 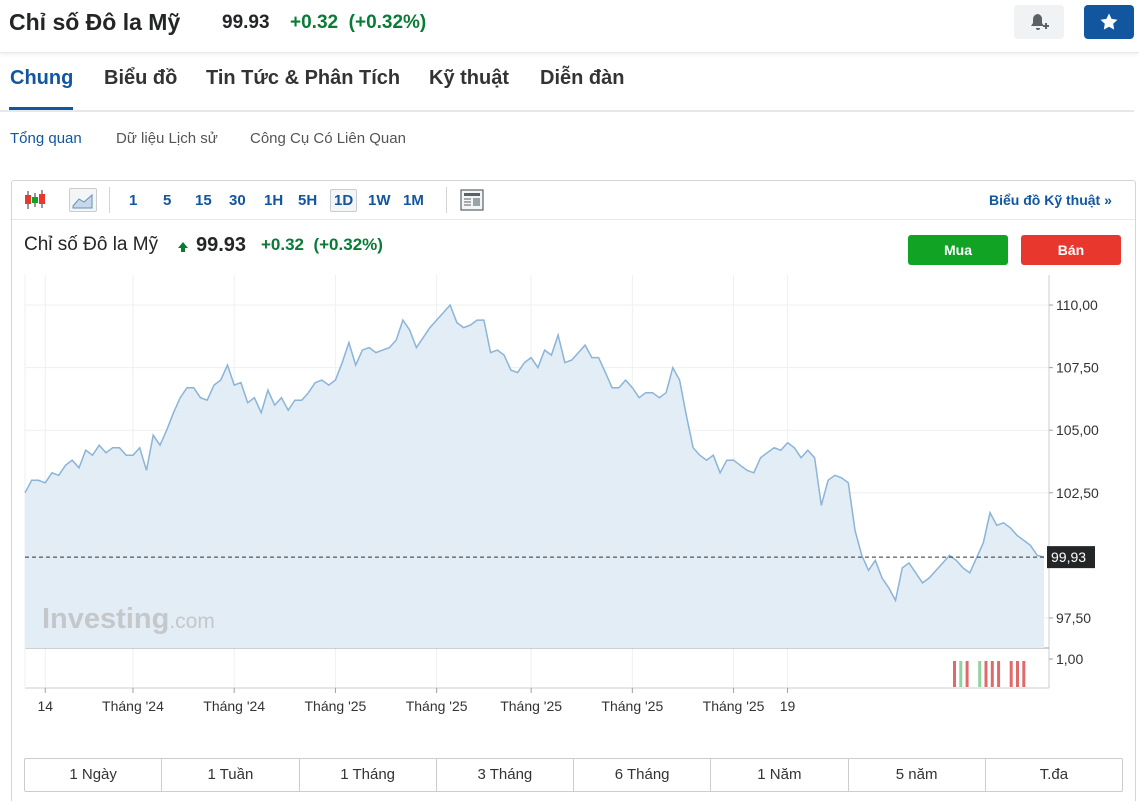 I want to click on volume-tick-label: 1,00, so click(x=1069, y=659).